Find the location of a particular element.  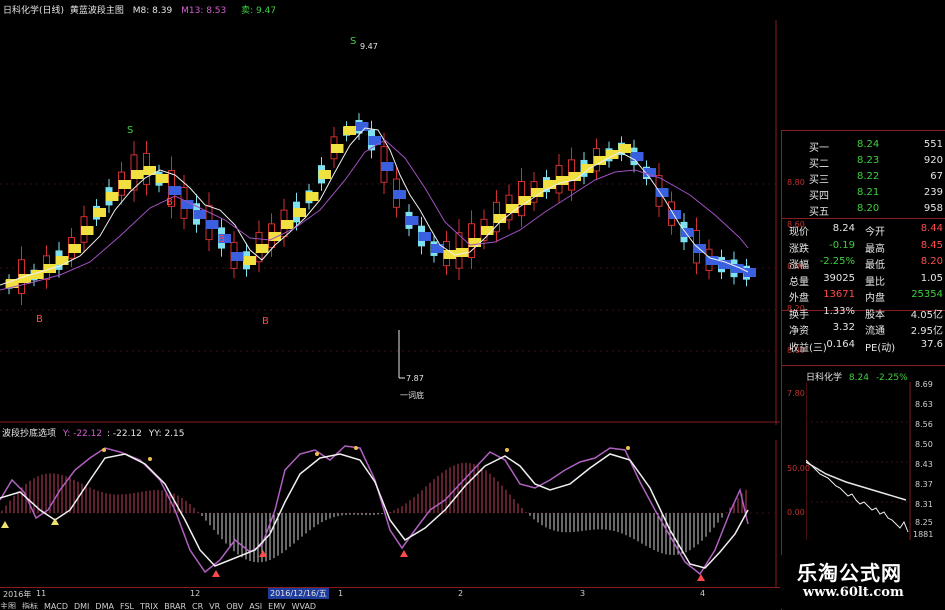

indicator-tab: 指标 is located at coordinates (30, 605).